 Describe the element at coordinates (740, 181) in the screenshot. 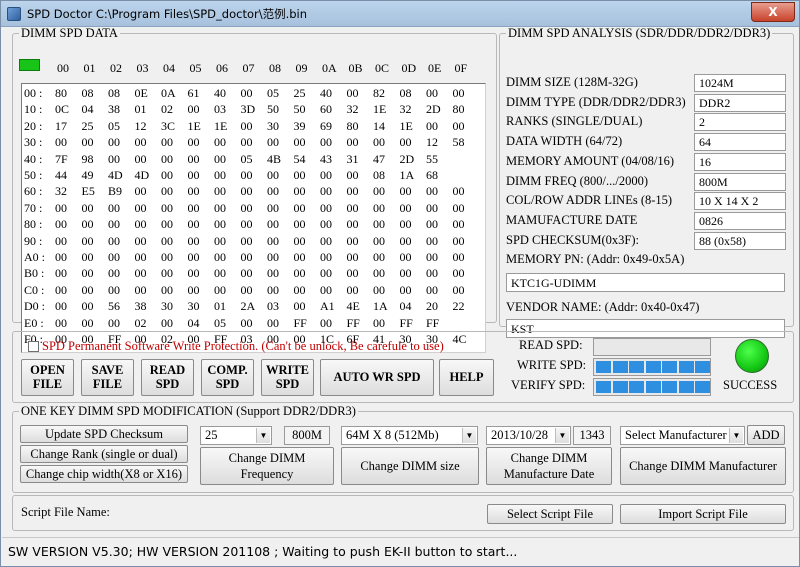

I see `analysis-field-value: 800M` at that location.